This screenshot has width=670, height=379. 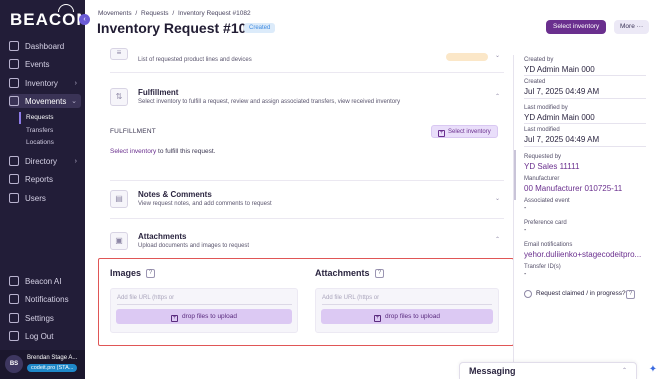 I want to click on fulfillment-label: FULFILLMENT, so click(x=133, y=131).